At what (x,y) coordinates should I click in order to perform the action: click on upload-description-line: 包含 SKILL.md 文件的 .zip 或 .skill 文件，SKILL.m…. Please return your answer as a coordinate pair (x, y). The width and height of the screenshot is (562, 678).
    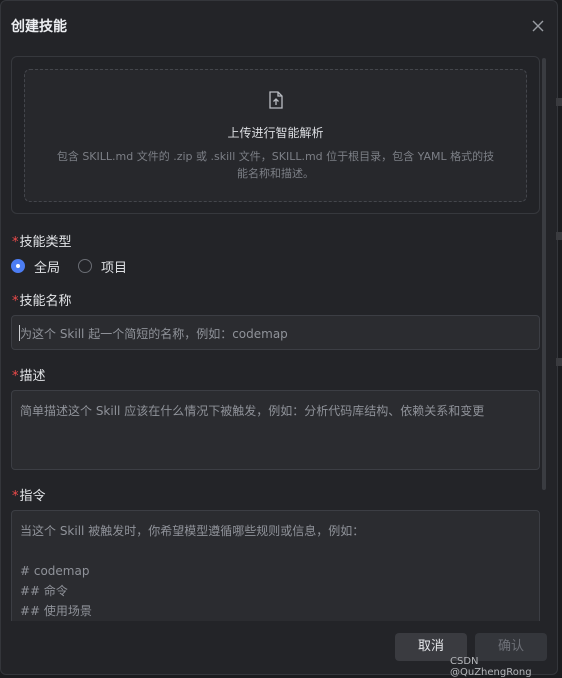
    Looking at the image, I should click on (275, 156).